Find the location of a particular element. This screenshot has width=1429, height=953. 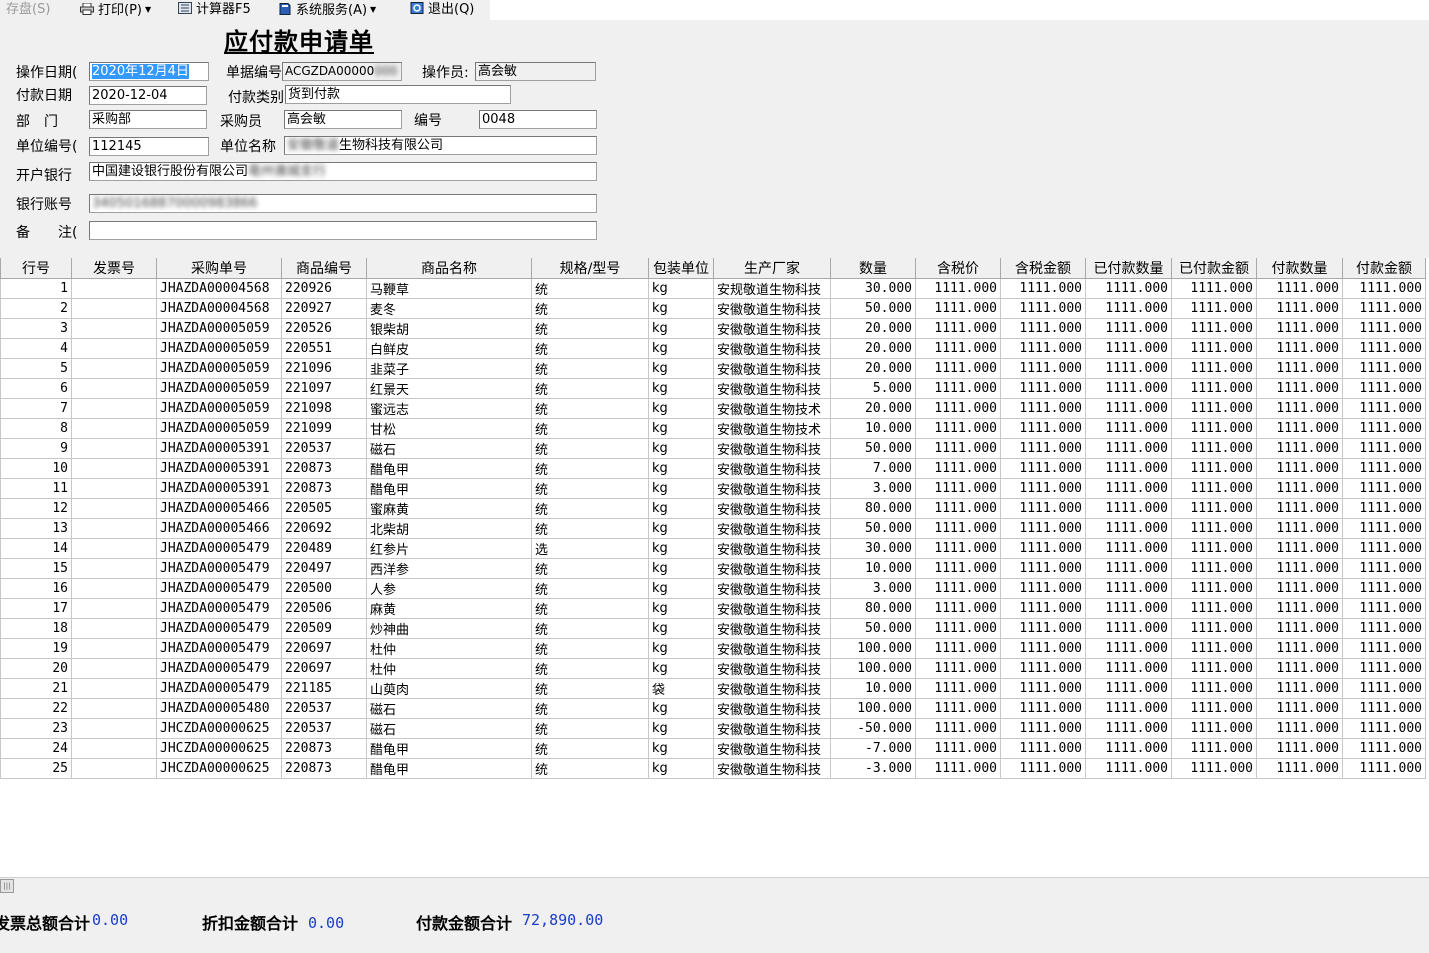

table-cell: 50.000 is located at coordinates (873, 448).